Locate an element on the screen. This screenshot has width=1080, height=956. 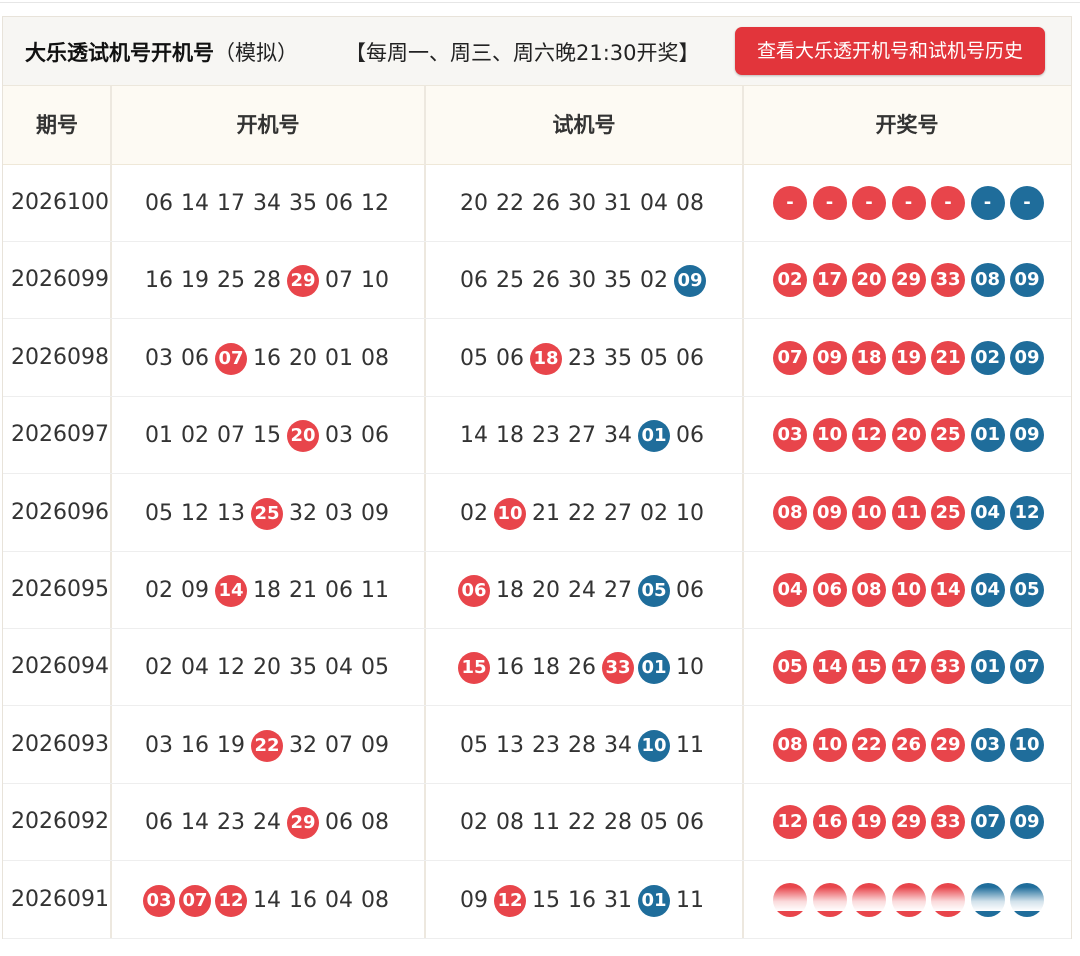
kaiji-number: 01 is located at coordinates (339, 358).